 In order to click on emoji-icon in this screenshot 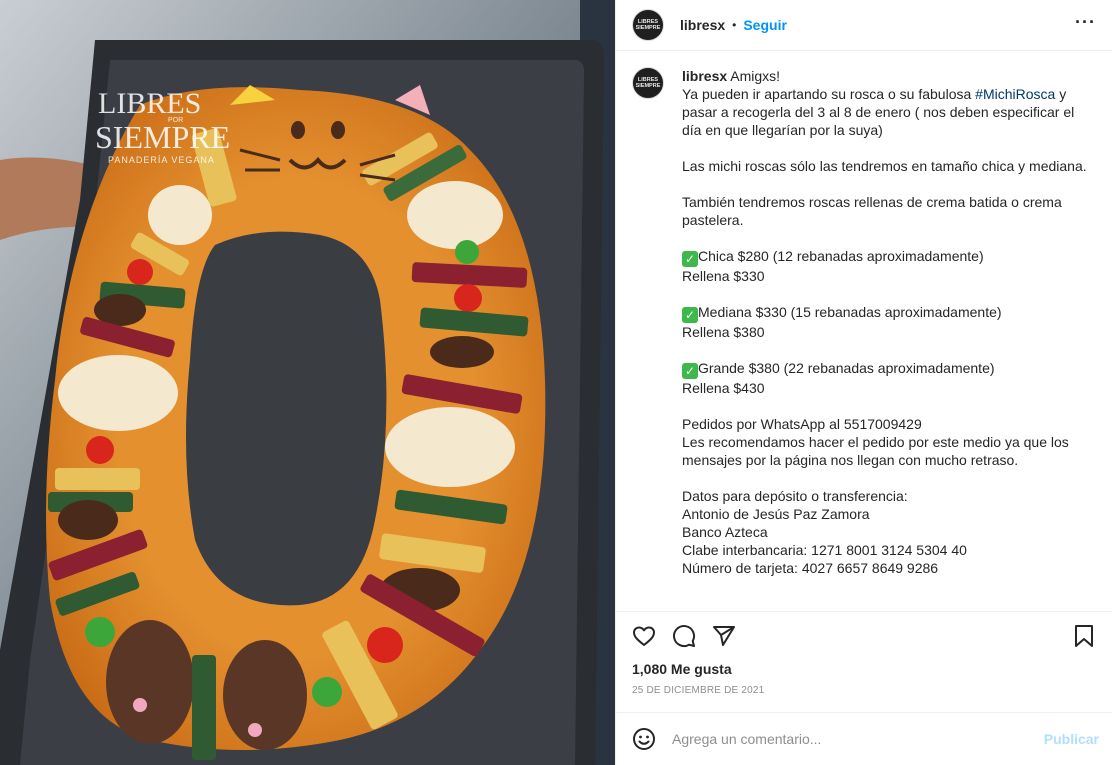, I will do `click(644, 739)`.